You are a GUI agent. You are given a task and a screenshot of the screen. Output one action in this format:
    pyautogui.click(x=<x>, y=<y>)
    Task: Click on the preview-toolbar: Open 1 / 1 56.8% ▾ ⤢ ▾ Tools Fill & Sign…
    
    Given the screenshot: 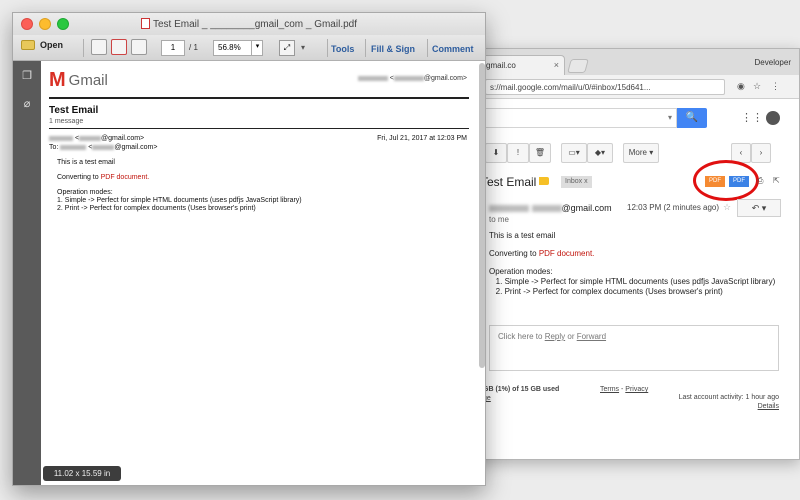 What is the action you would take?
    pyautogui.click(x=249, y=48)
    